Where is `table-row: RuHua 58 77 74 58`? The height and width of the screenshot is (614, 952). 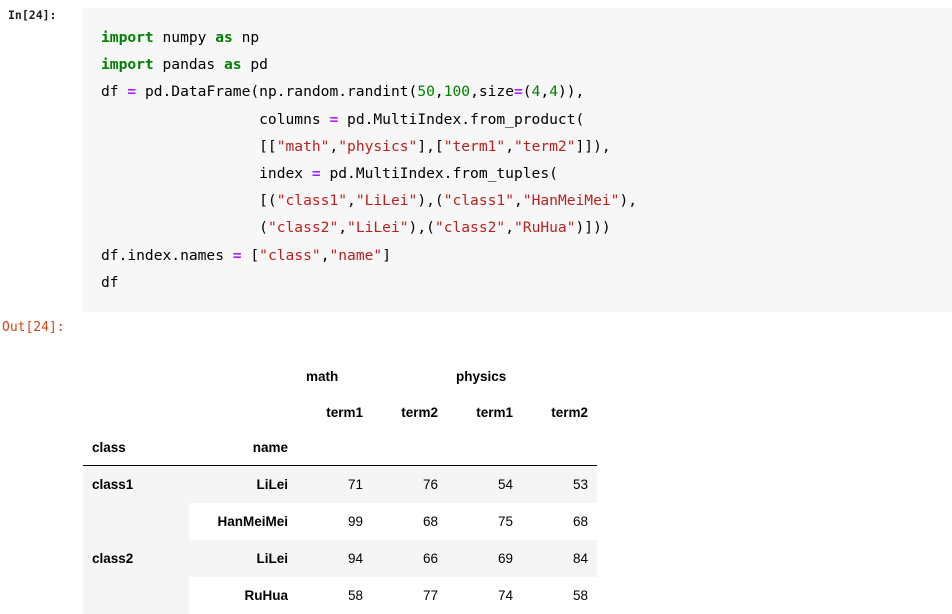
table-row: RuHua 58 77 74 58 is located at coordinates (340, 595).